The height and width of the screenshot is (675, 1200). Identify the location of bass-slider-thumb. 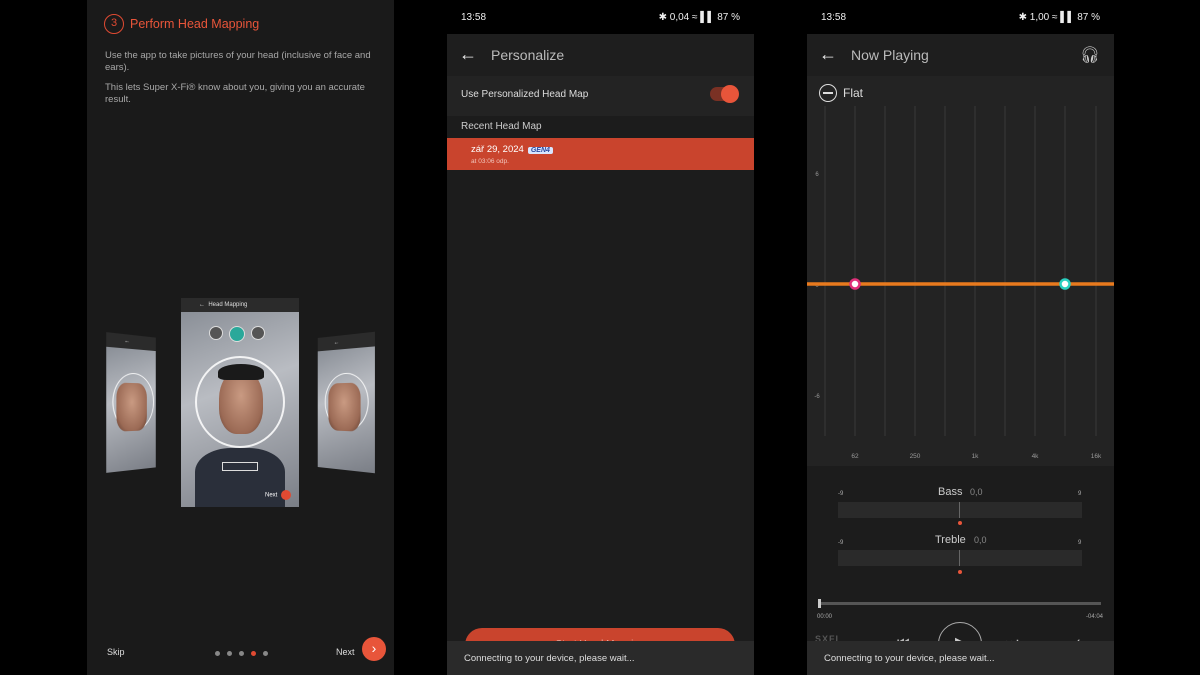
(960, 523).